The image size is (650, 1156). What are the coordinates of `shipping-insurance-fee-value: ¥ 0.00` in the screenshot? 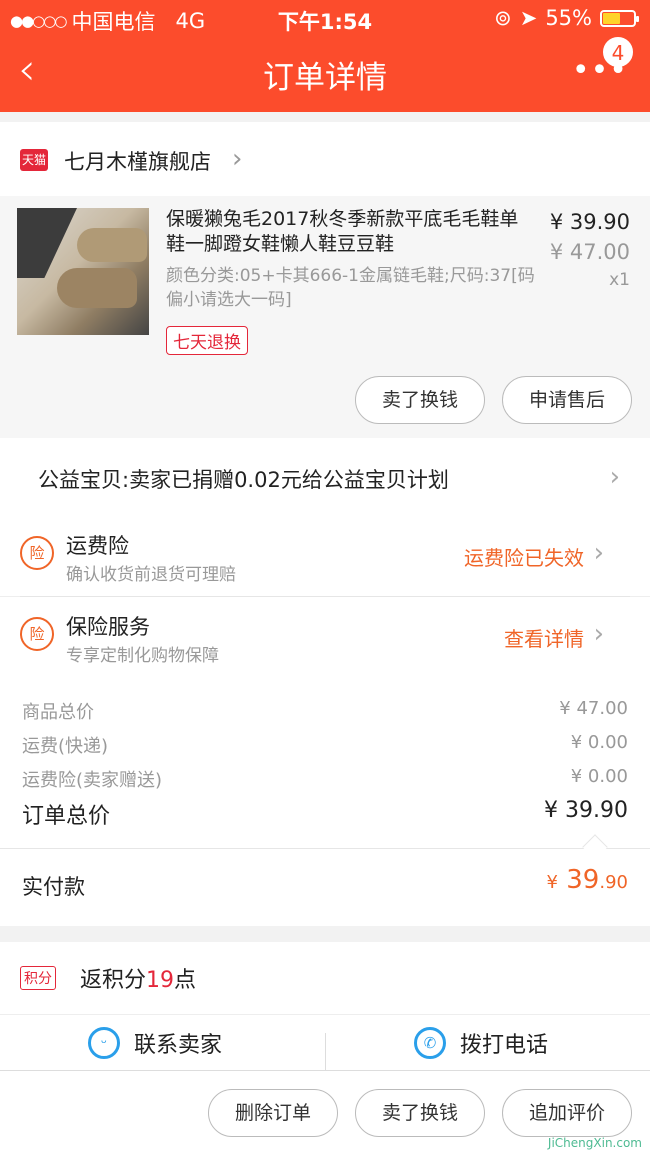 It's located at (599, 776).